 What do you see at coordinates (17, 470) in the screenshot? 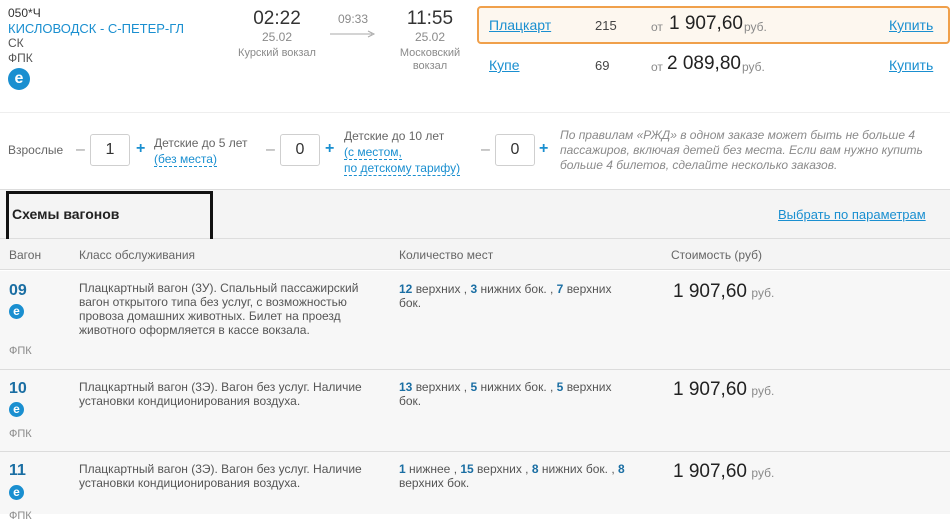
I see `car-number: 11` at bounding box center [17, 470].